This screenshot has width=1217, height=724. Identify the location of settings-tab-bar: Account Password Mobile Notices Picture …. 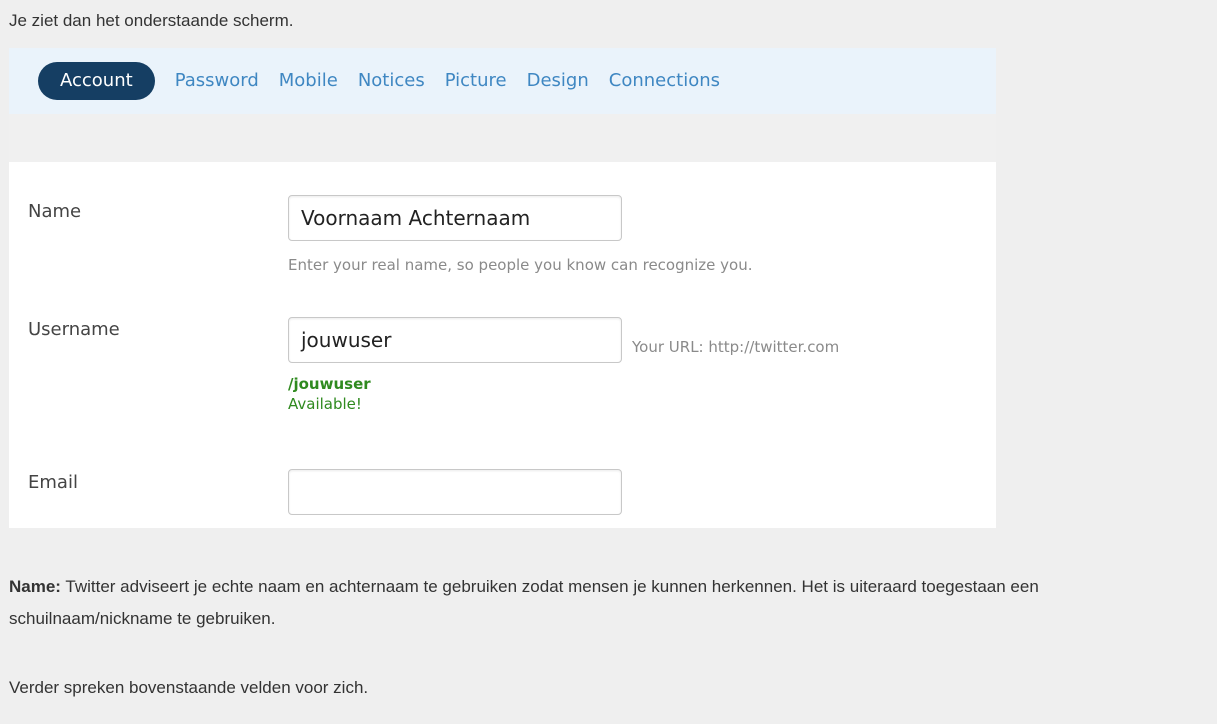
(502, 81).